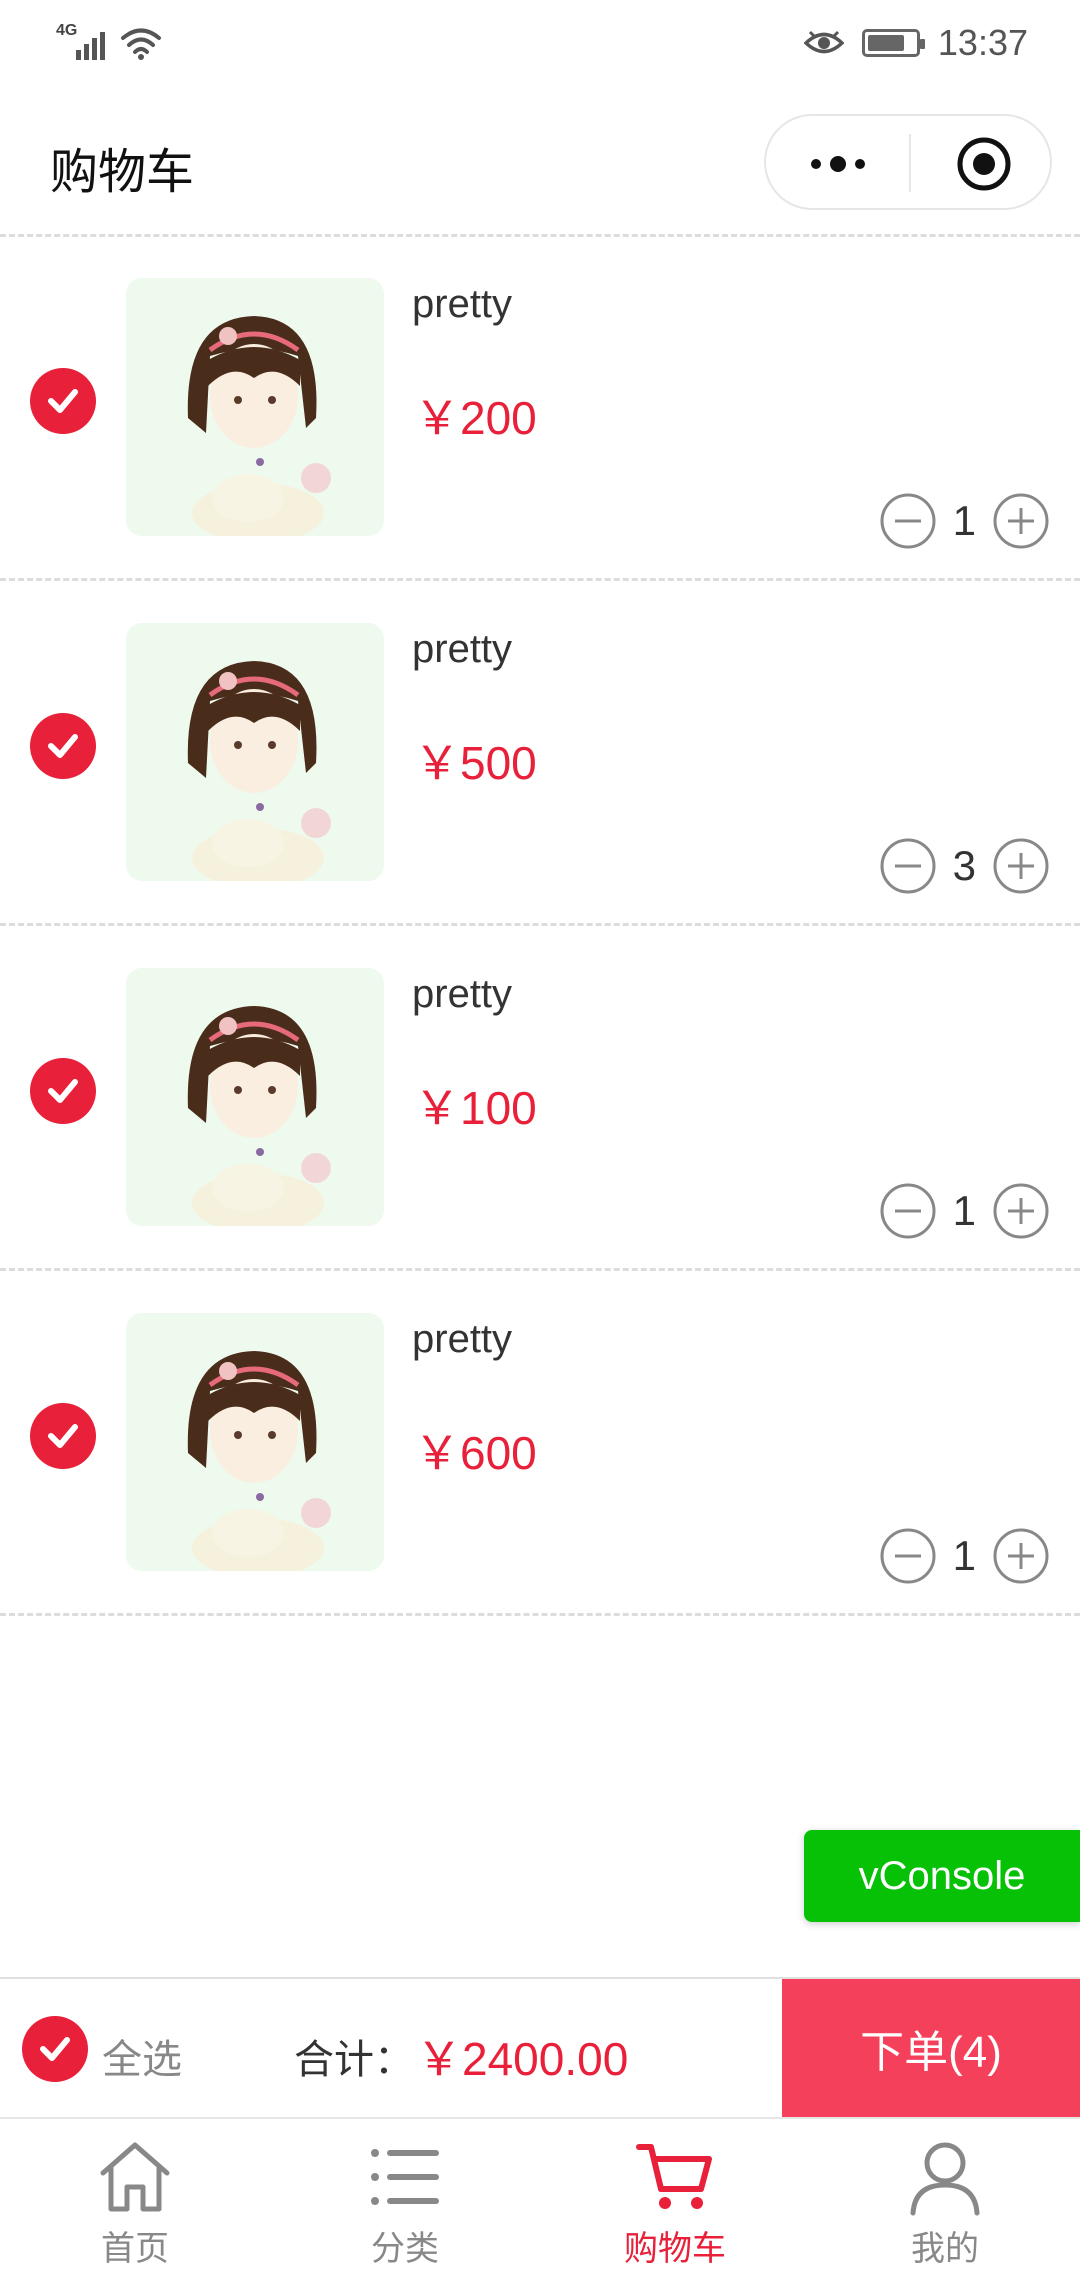 The height and width of the screenshot is (2280, 1080). What do you see at coordinates (674, 2176) in the screenshot?
I see `cart-icon` at bounding box center [674, 2176].